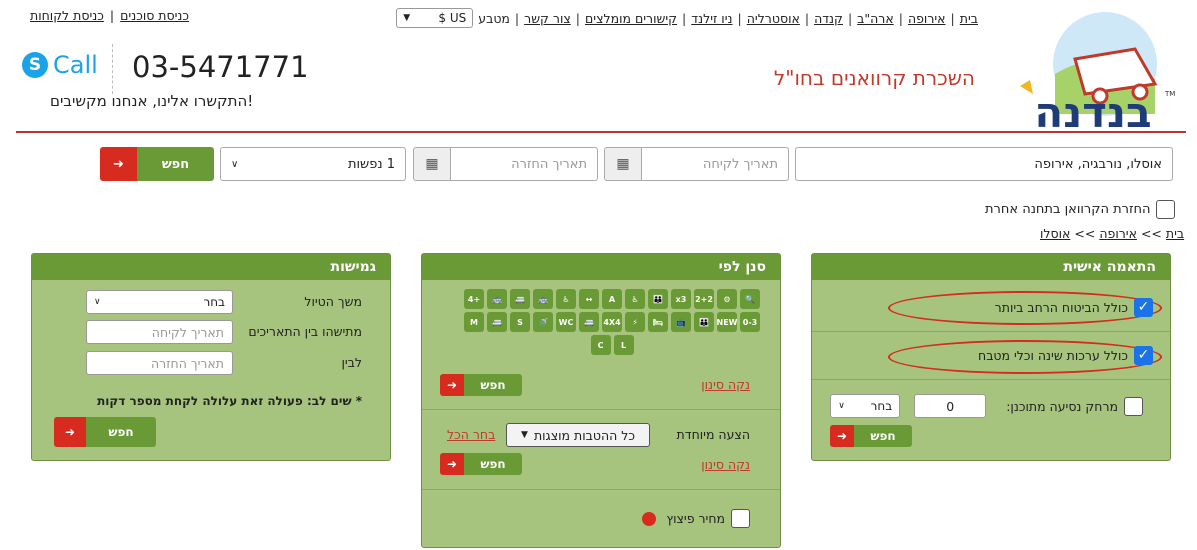 The height and width of the screenshot is (550, 1197). Describe the element at coordinates (711, 18) in the screenshot. I see `nav-new-zealand: ניו זילנד` at that location.